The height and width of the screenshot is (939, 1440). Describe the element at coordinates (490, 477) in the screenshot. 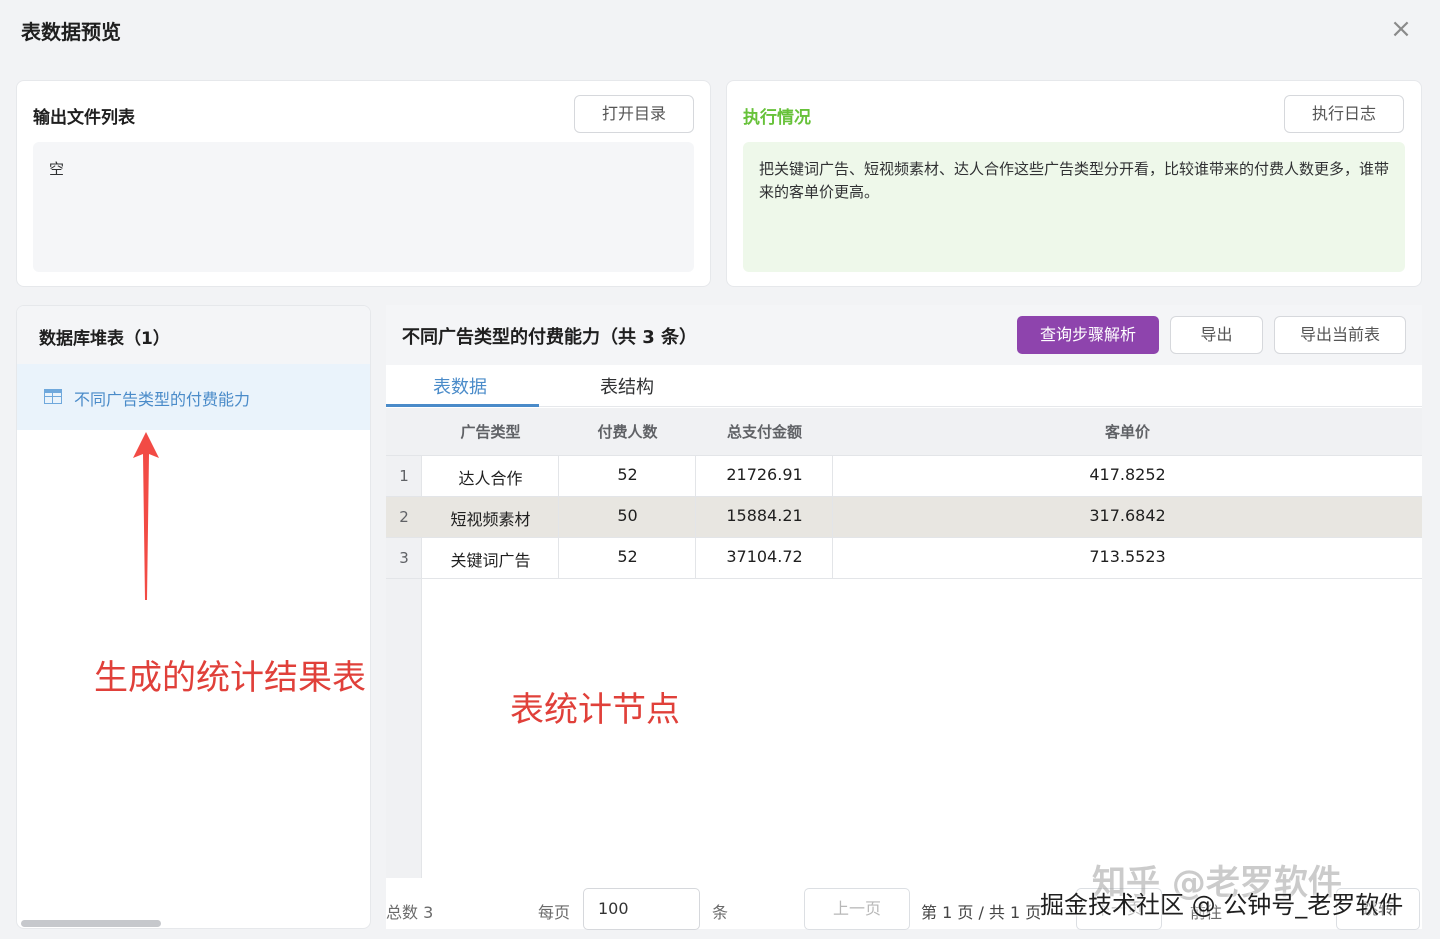

I see `table-cell: 达人合作` at that location.